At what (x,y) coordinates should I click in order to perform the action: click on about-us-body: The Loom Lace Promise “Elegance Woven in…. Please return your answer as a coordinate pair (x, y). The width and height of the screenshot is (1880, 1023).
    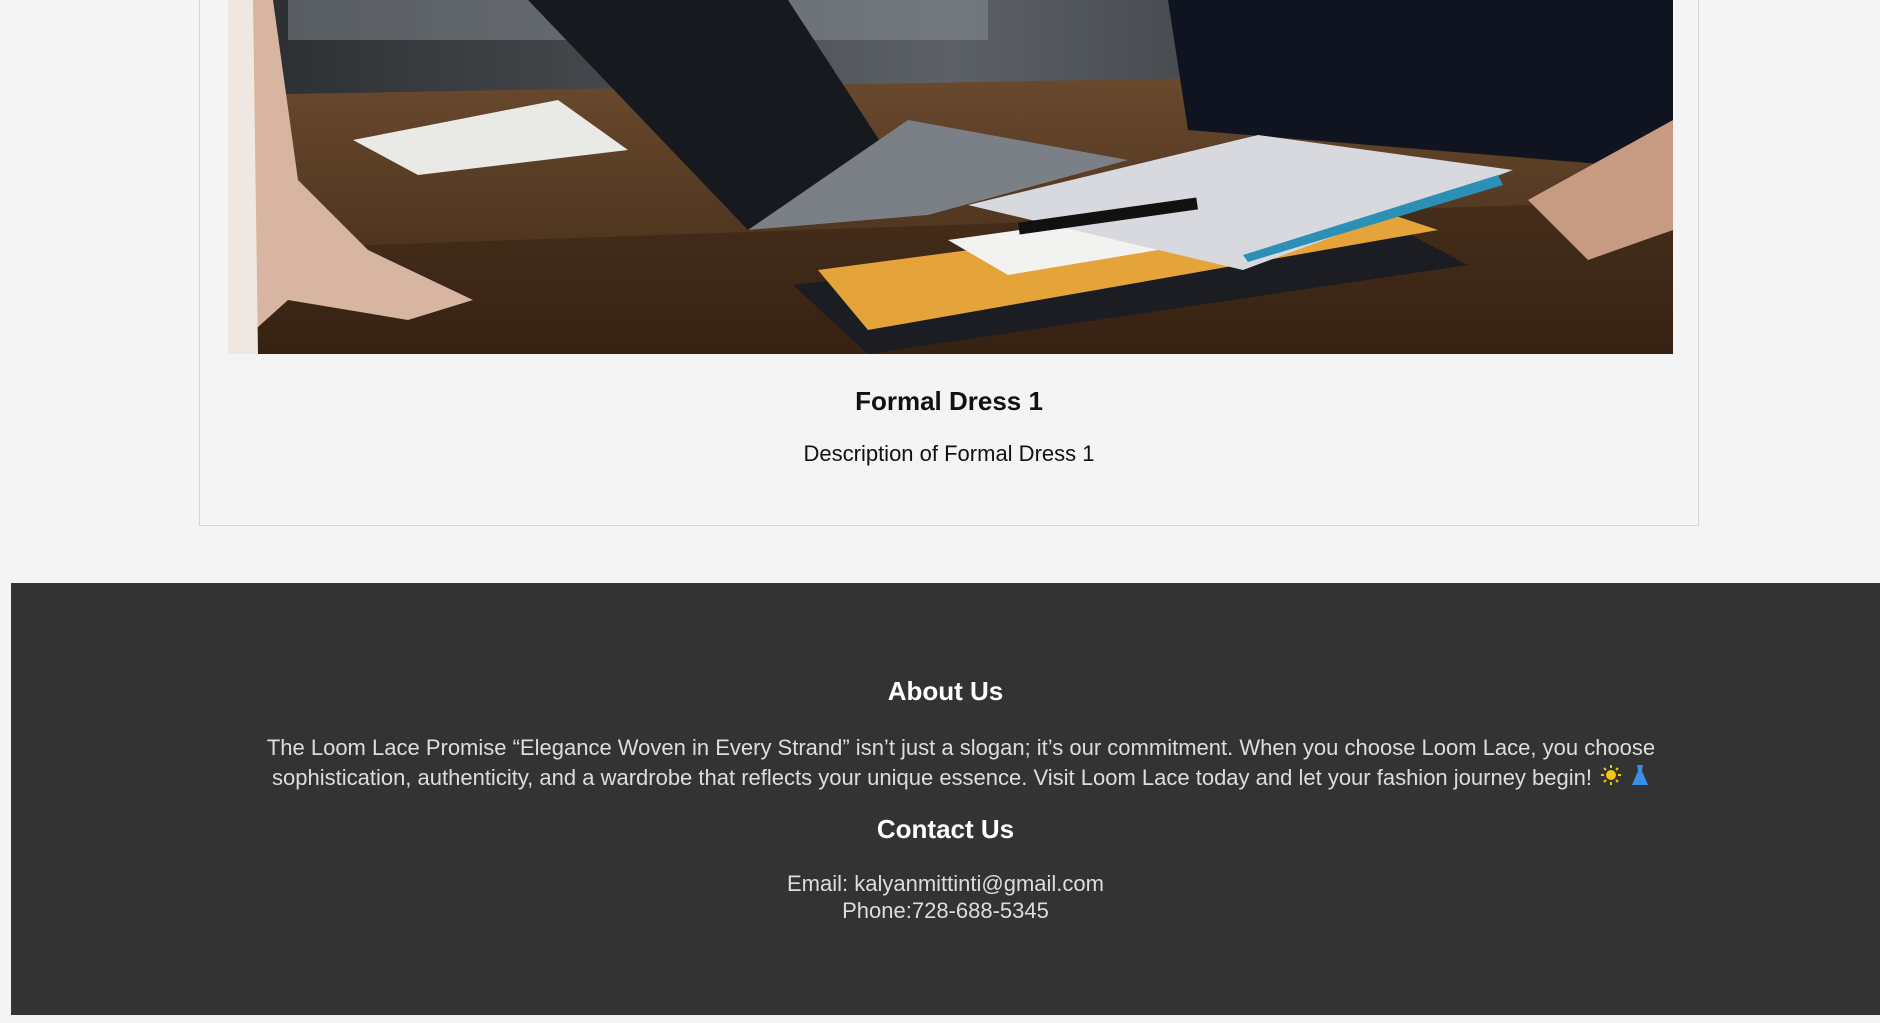
    Looking at the image, I should click on (961, 762).